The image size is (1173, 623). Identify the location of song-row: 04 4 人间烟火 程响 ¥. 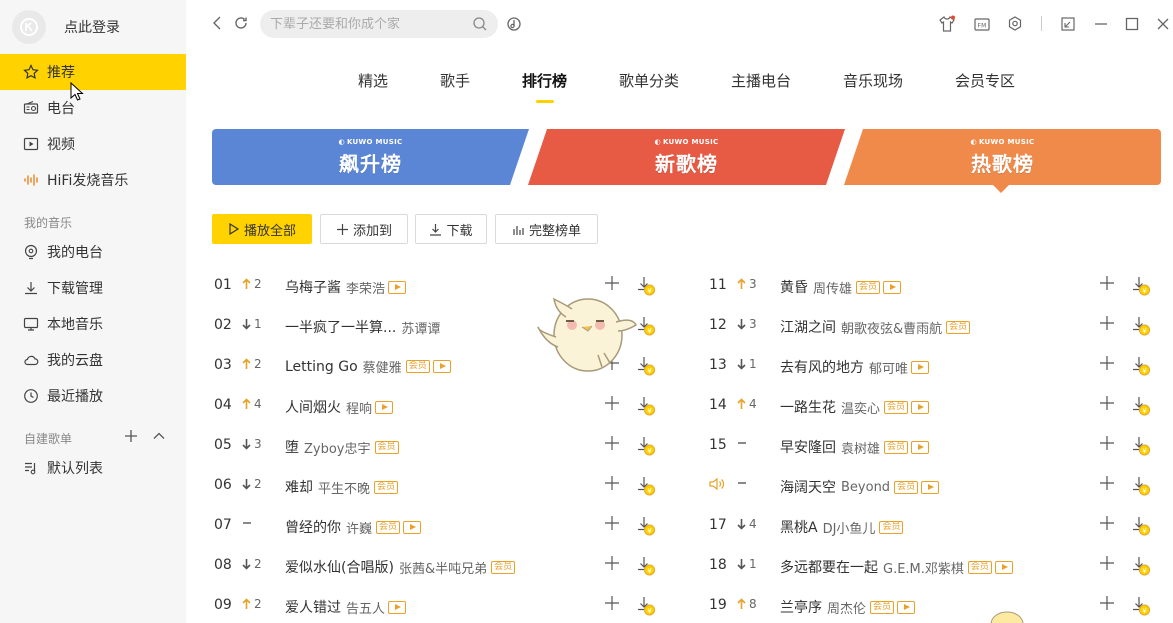
(444, 406).